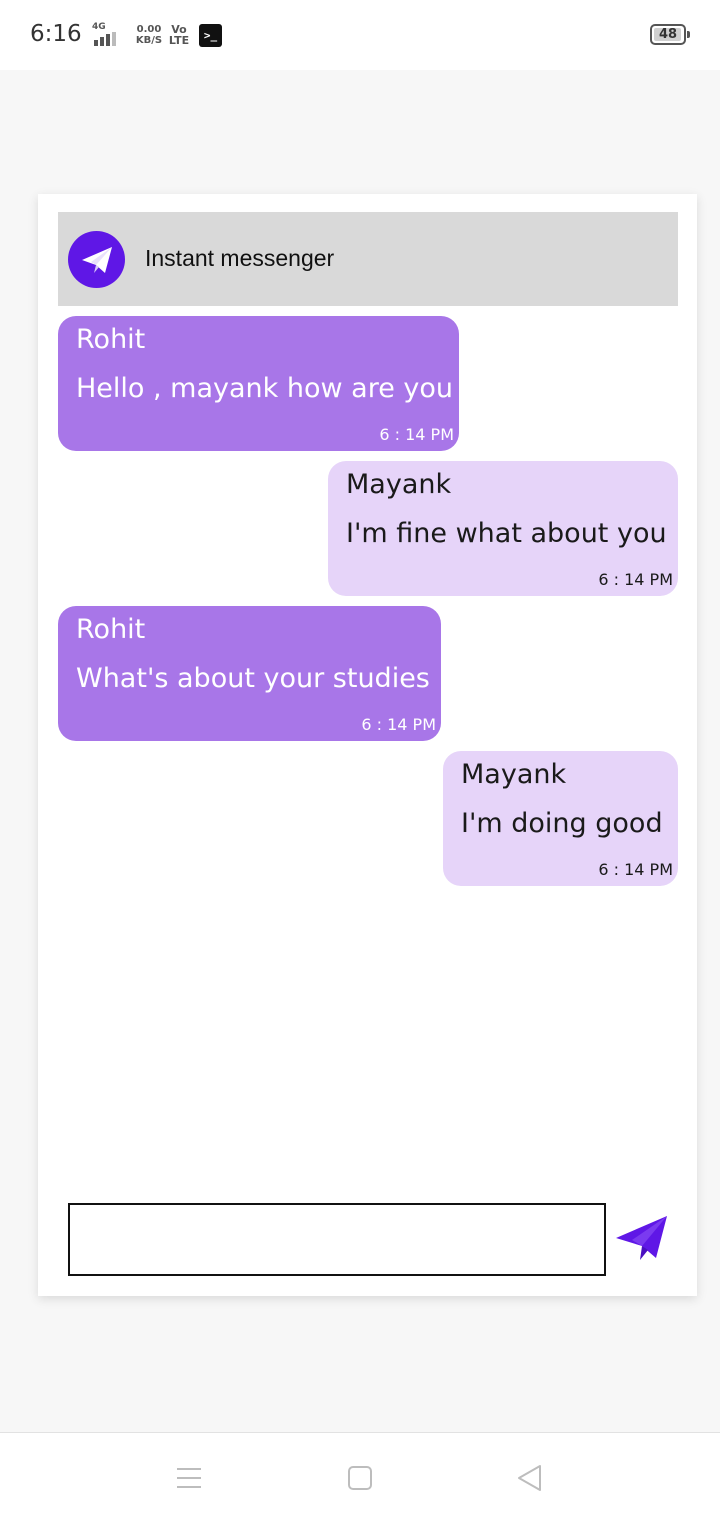 Image resolution: width=720 pixels, height=1520 pixels. What do you see at coordinates (56, 34) in the screenshot?
I see `status-time: 6:16` at bounding box center [56, 34].